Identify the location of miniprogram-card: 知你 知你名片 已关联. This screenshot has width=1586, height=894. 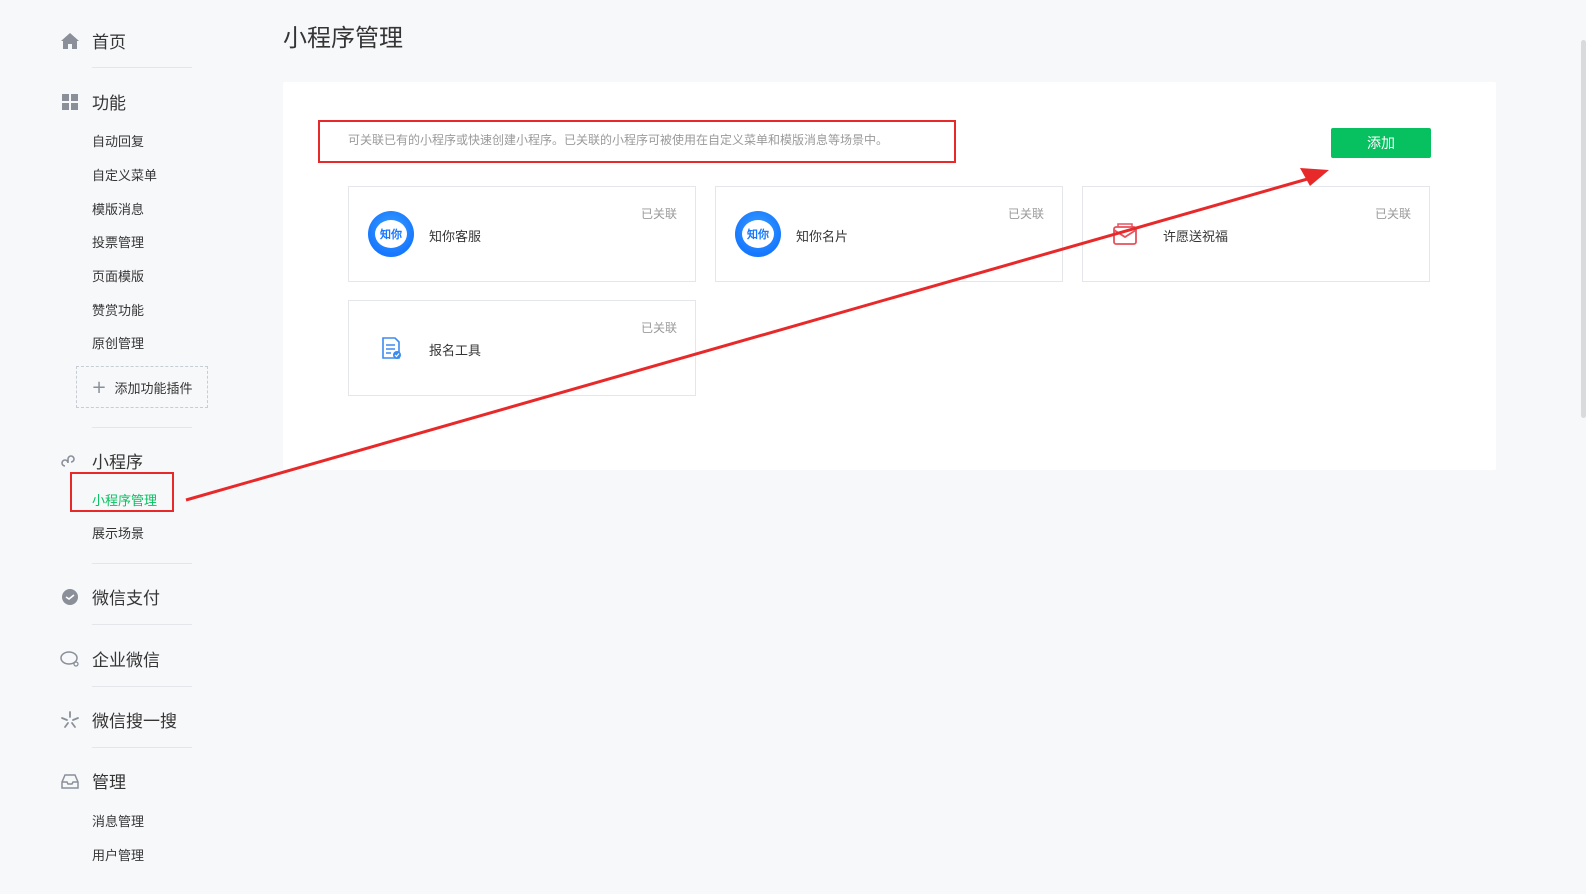
(889, 234).